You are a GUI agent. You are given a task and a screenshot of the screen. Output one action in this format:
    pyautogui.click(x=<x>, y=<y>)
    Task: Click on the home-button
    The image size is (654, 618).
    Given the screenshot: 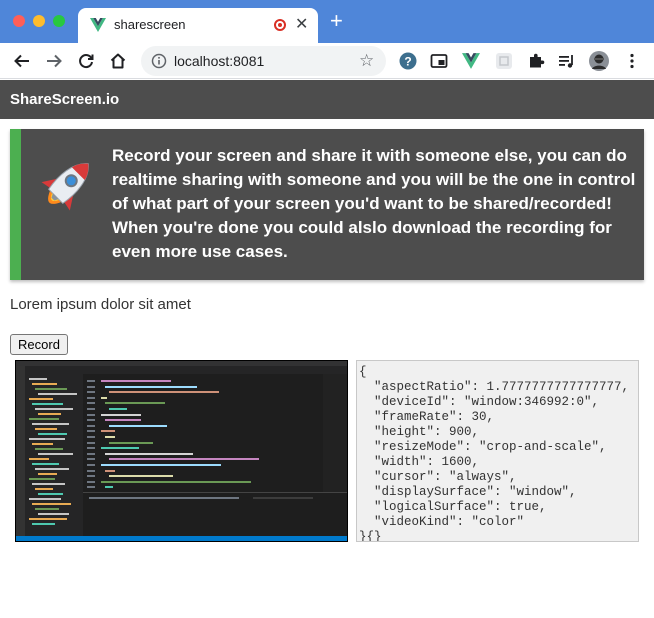 What is the action you would take?
    pyautogui.click(x=118, y=61)
    